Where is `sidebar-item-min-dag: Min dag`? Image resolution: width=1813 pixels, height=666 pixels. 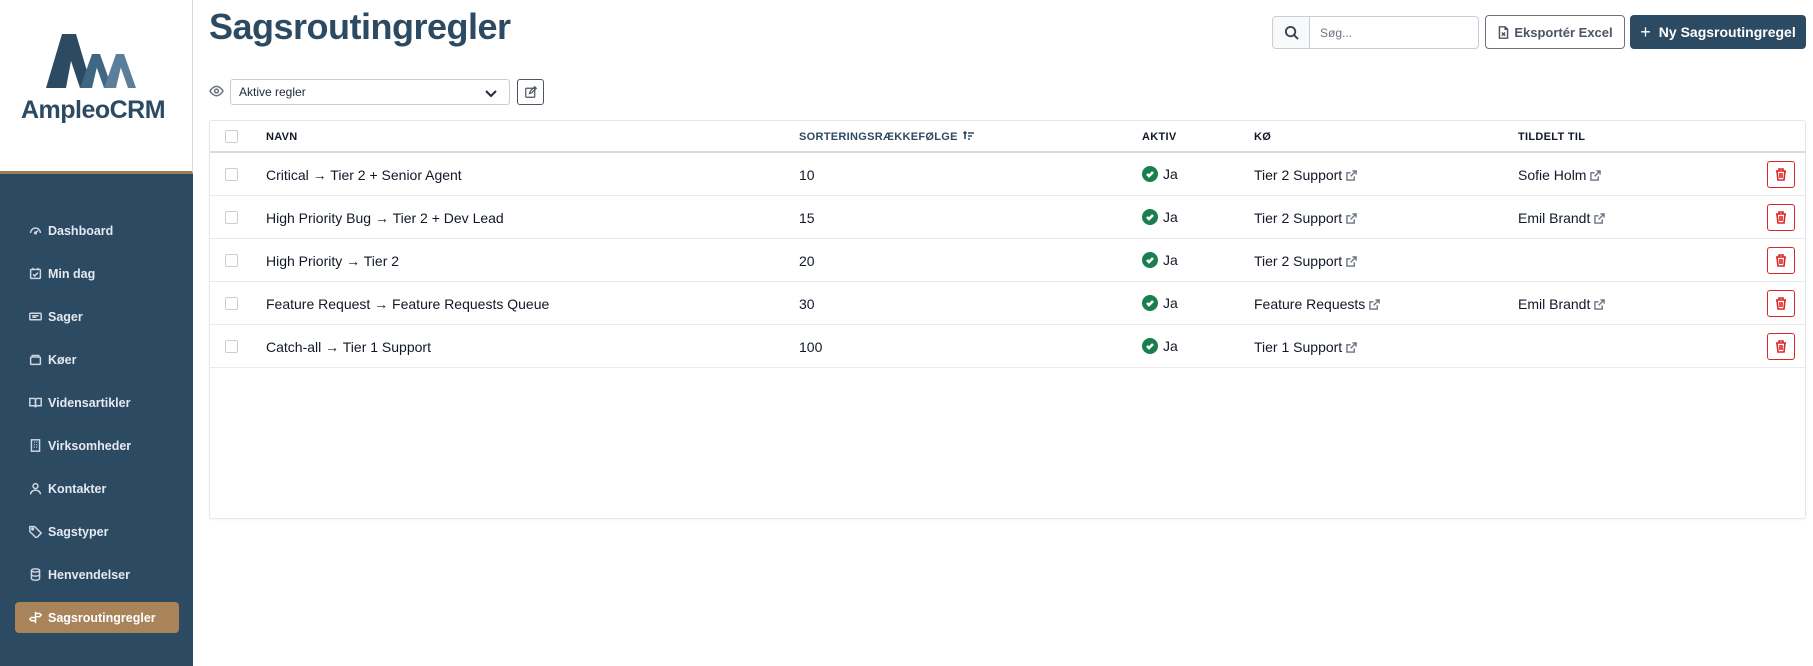
sidebar-item-min-dag: Min dag is located at coordinates (97, 273).